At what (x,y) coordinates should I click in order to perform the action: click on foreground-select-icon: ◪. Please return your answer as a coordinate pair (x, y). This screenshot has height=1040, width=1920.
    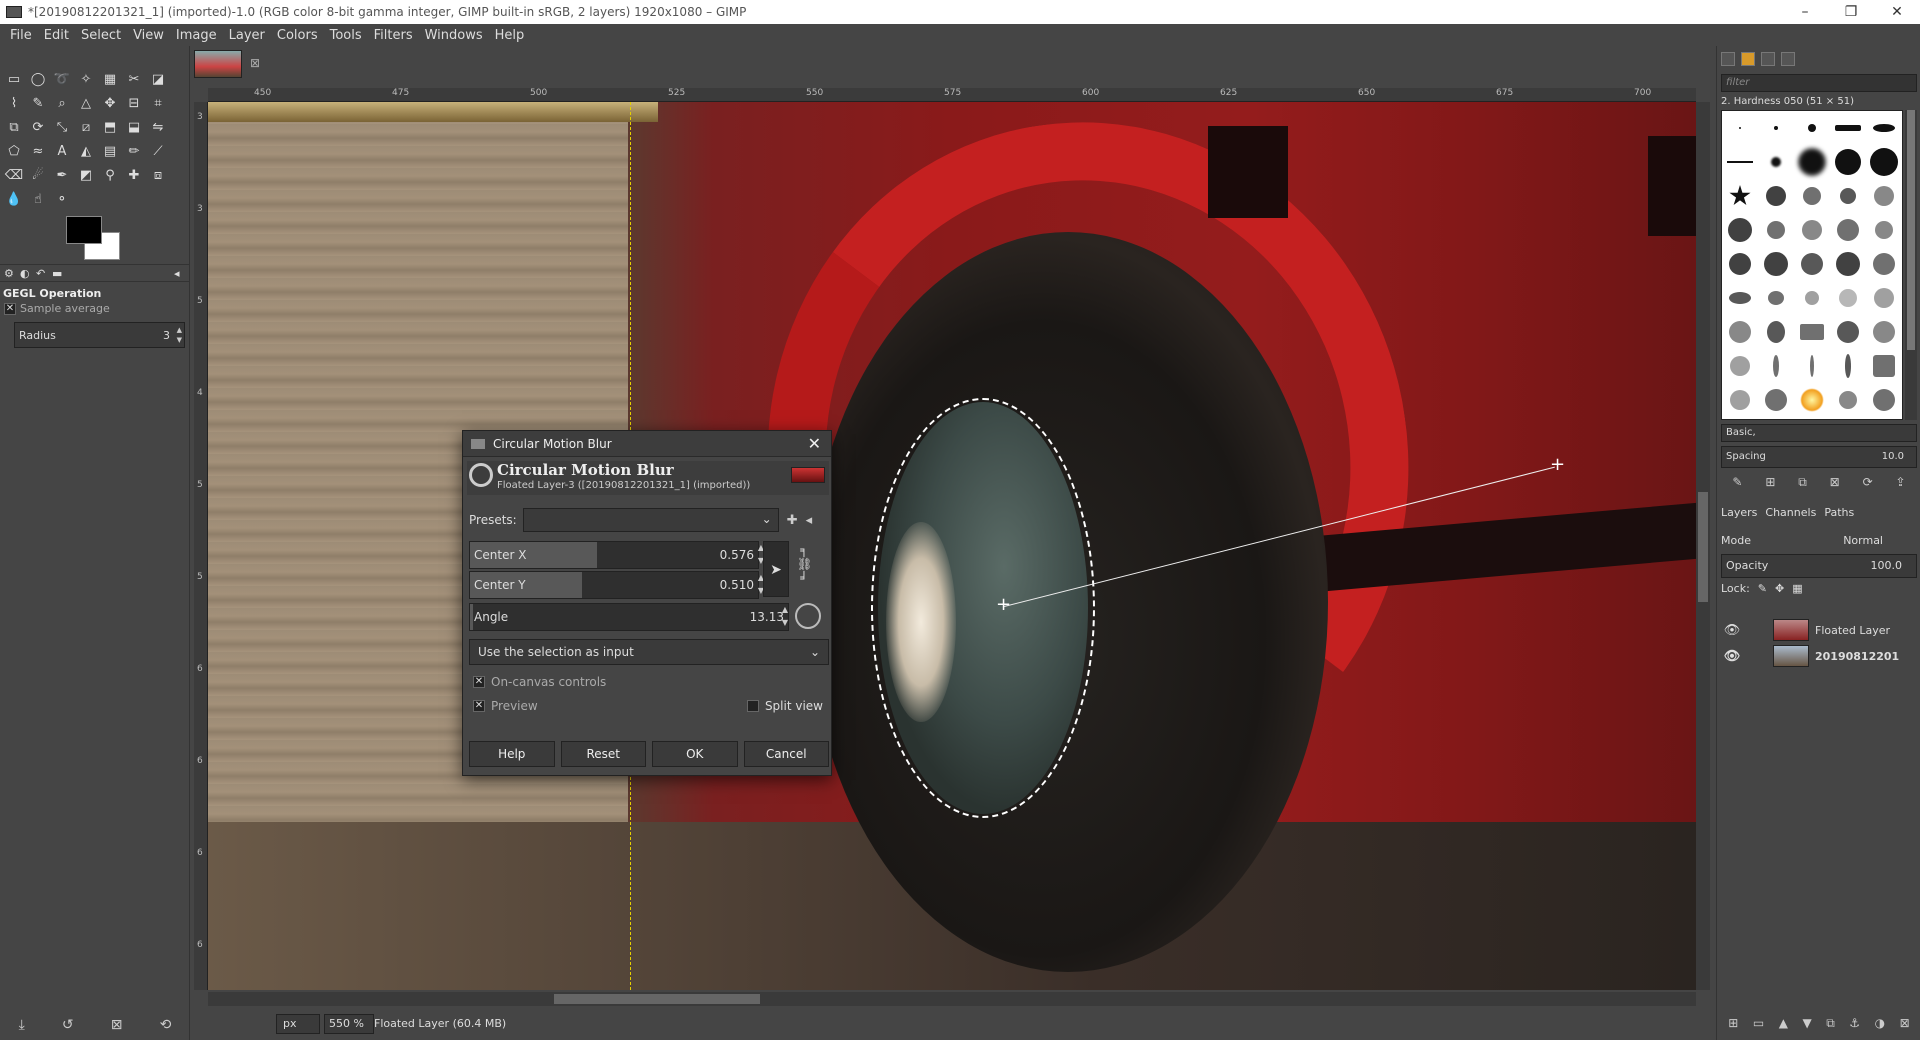
    Looking at the image, I should click on (158, 80).